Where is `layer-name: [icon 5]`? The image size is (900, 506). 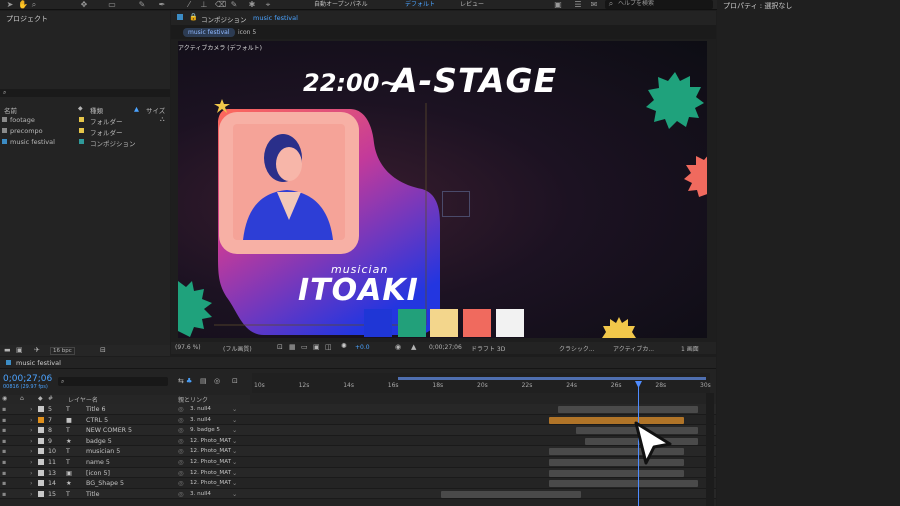
layer-name: [icon 5] is located at coordinates (98, 473).